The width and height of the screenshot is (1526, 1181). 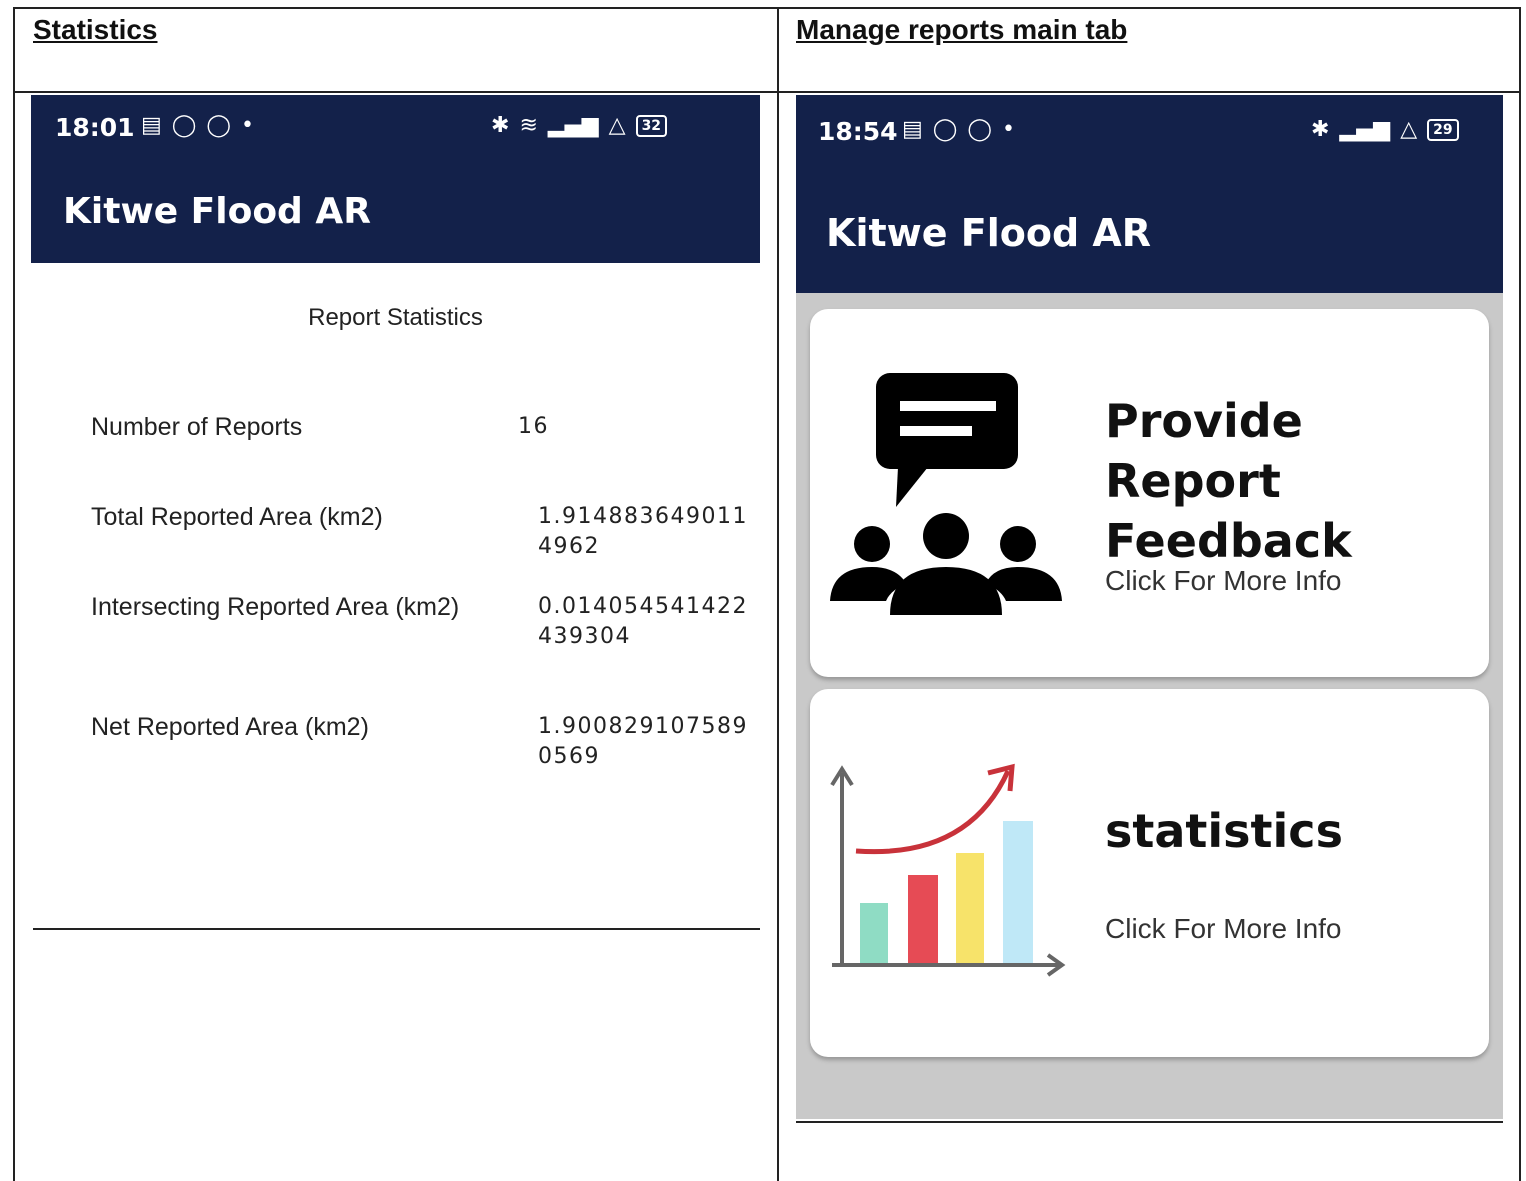 I want to click on stat-value-intersecting-area: 0.014054541422439304, so click(x=643, y=621).